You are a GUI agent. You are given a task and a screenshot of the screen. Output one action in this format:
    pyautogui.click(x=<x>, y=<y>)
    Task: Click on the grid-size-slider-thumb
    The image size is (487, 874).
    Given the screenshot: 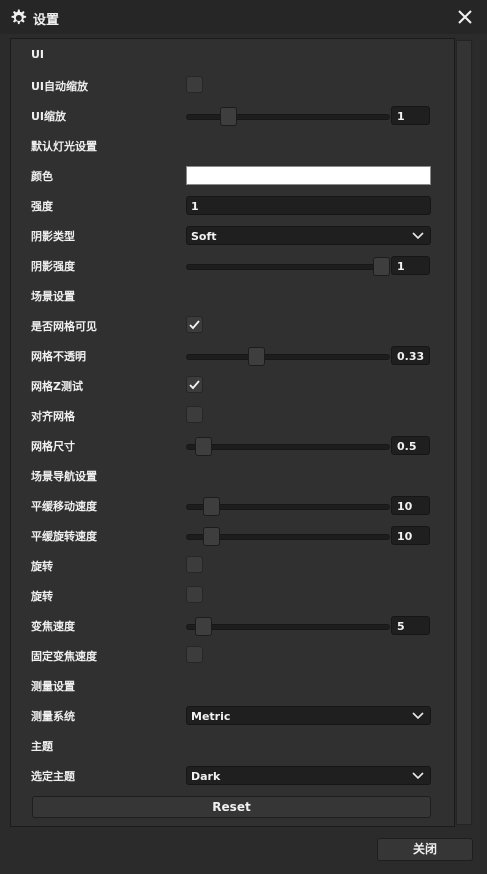 What is the action you would take?
    pyautogui.click(x=204, y=446)
    